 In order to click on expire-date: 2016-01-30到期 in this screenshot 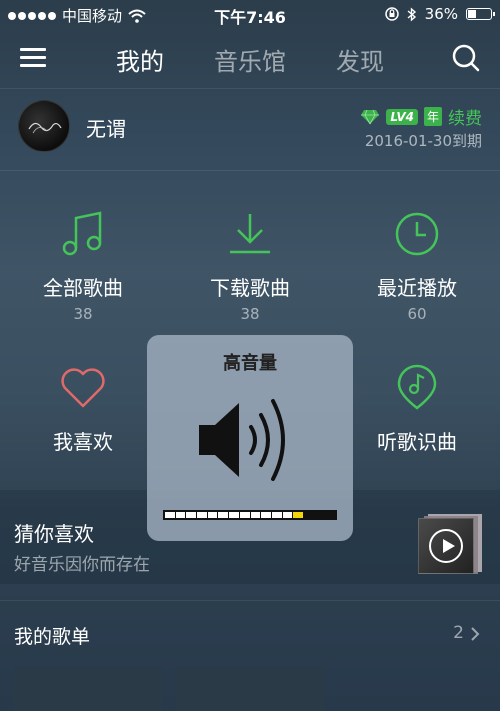, I will do `click(423, 141)`.